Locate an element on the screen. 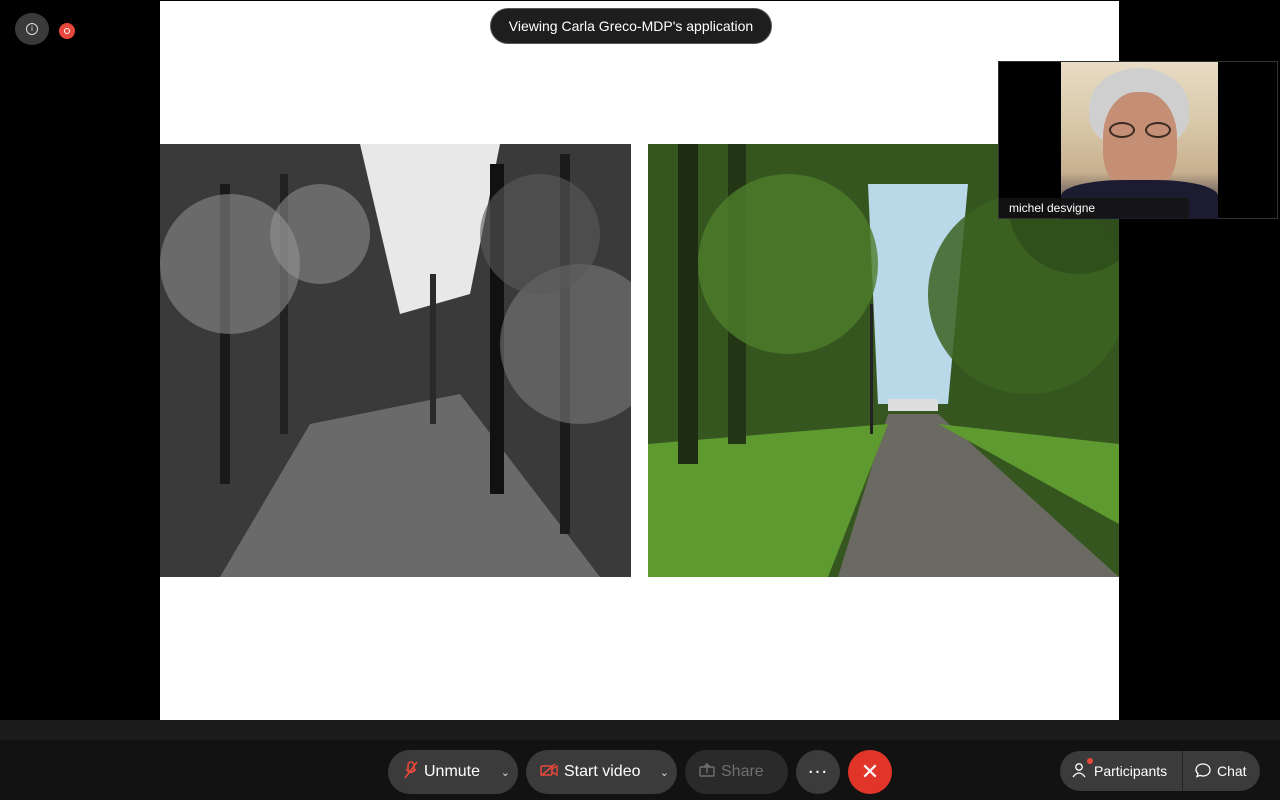 This screenshot has width=1280, height=800. meeting-info-button: i is located at coordinates (32, 29).